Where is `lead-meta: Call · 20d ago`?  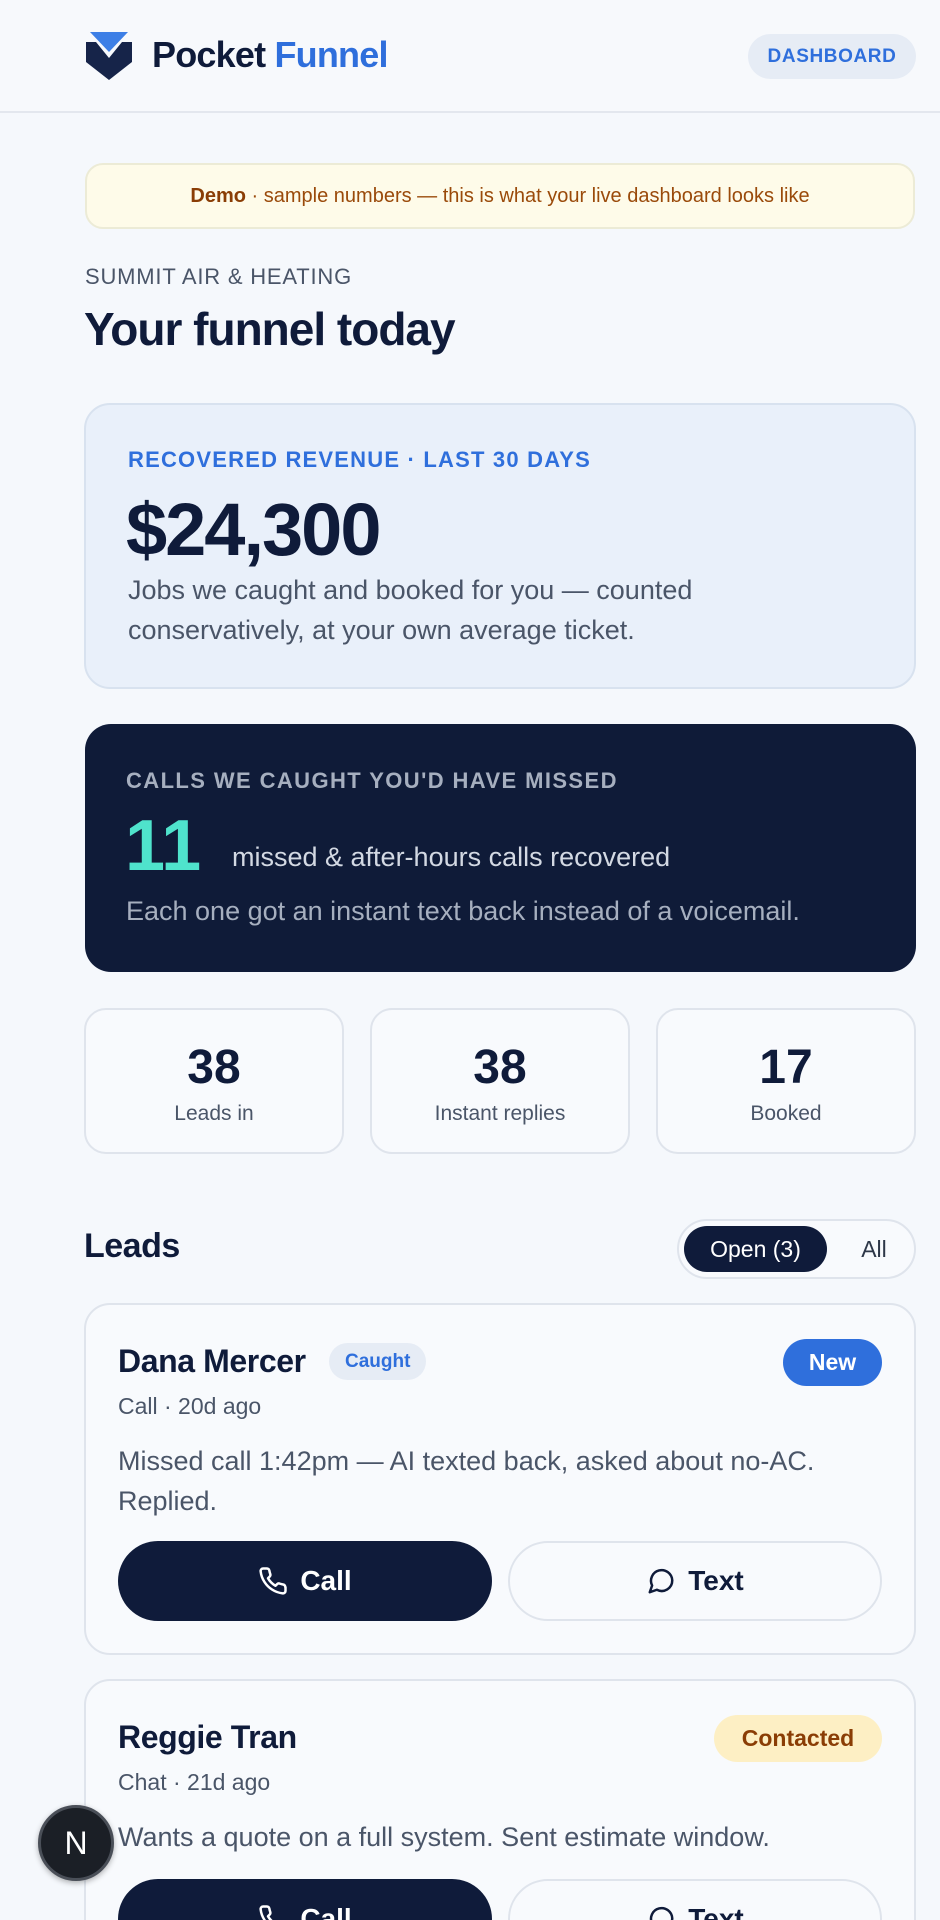 lead-meta: Call · 20d ago is located at coordinates (190, 1406).